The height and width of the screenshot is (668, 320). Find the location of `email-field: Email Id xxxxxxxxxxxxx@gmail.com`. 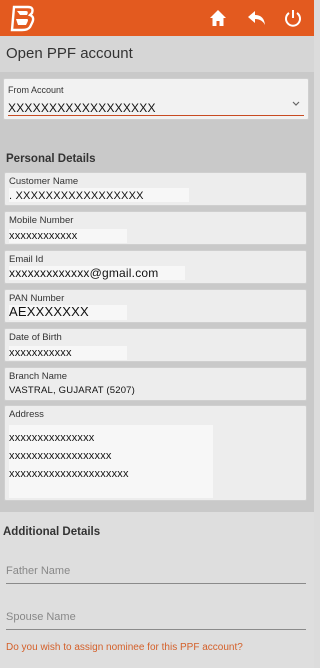

email-field: Email Id xxxxxxxxxxxxx@gmail.com is located at coordinates (155, 267).